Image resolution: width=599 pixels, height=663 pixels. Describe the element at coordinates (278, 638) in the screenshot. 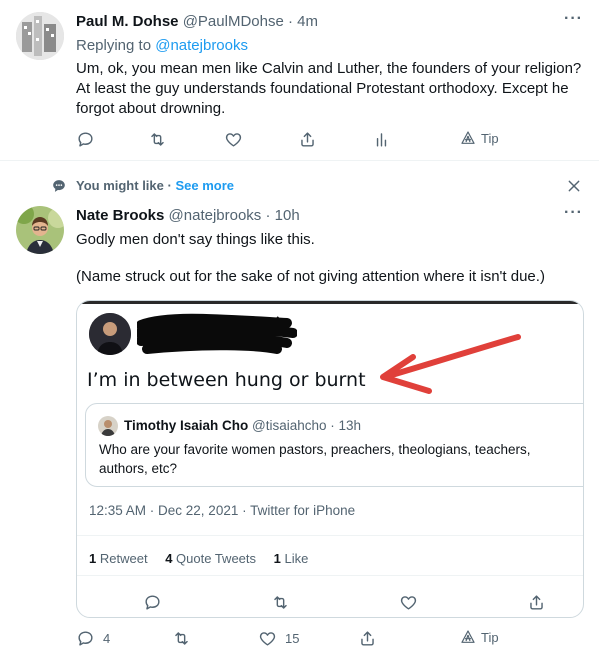

I see `like-button: 15` at that location.